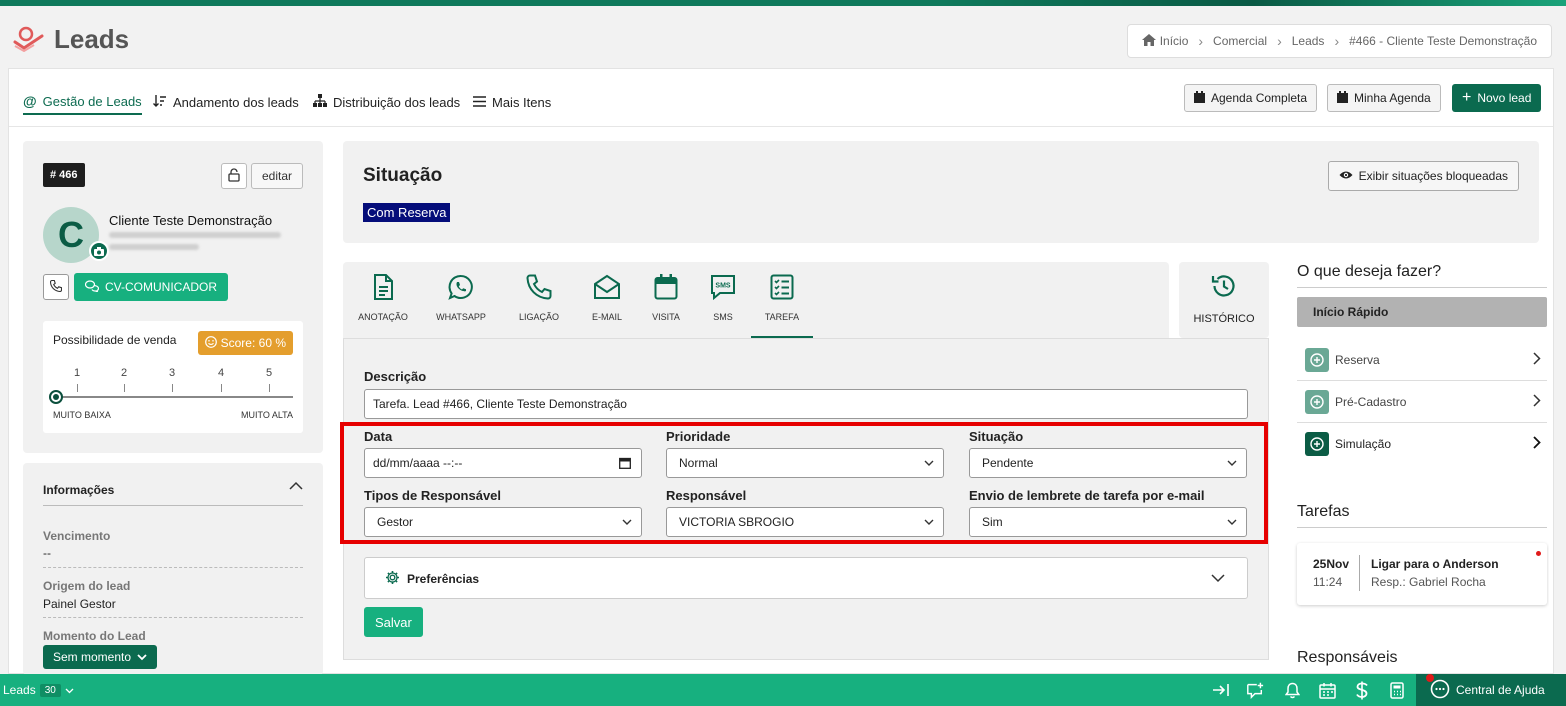  What do you see at coordinates (503, 463) in the screenshot?
I see `data-input: dd/mm/aaaa --:--` at bounding box center [503, 463].